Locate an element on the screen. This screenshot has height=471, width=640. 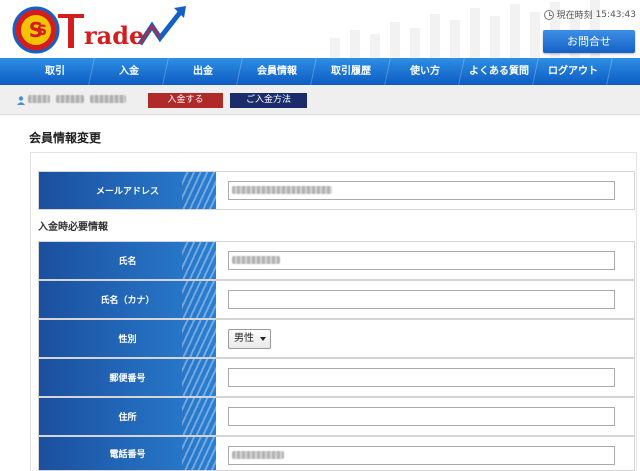
deposit-button: 入金する is located at coordinates (185, 100).